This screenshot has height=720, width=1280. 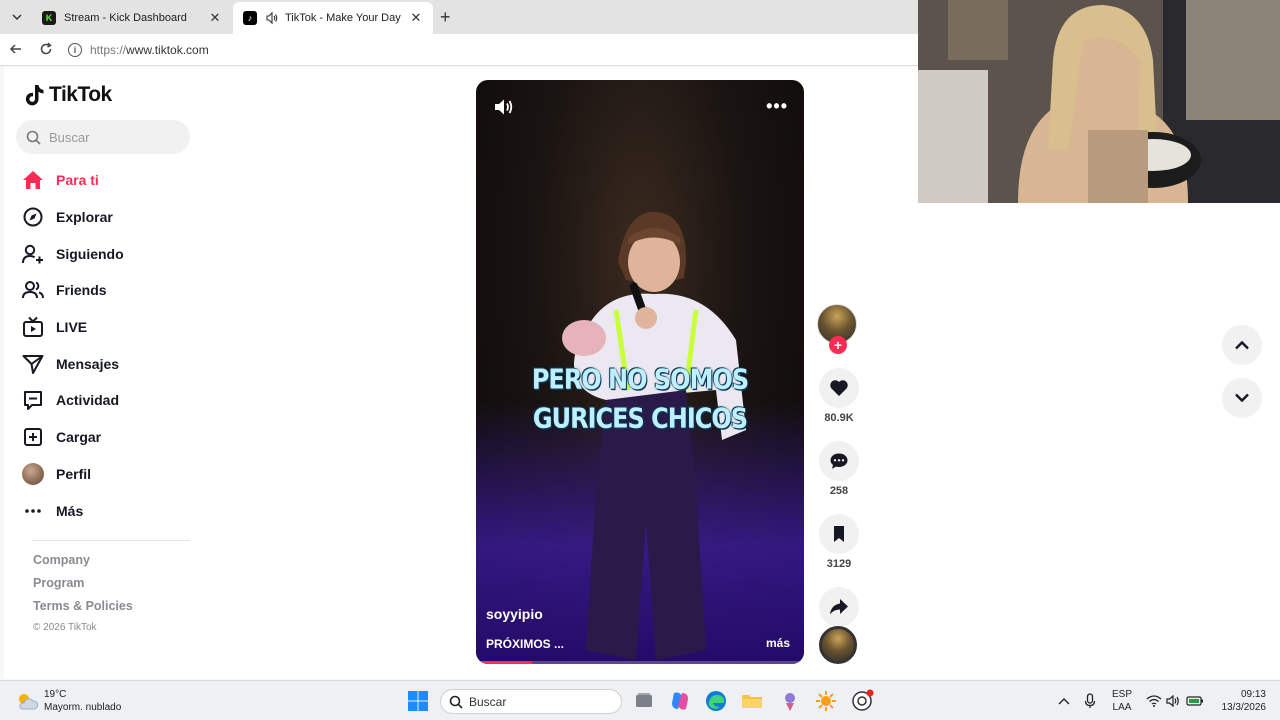 I want to click on video-progress-bar, so click(x=640, y=662).